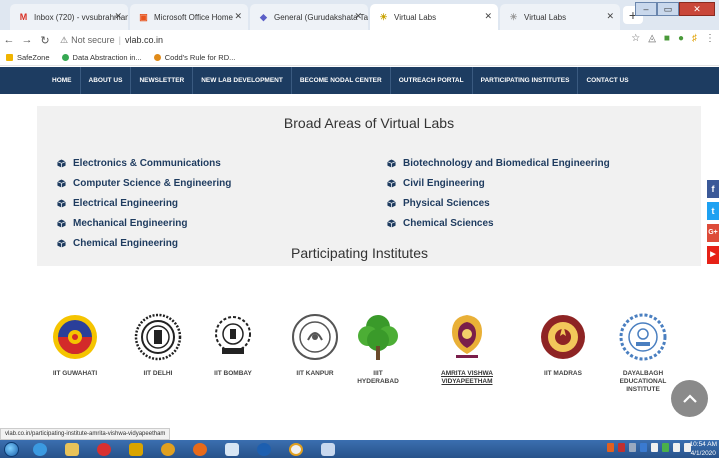 Image resolution: width=719 pixels, height=458 pixels. What do you see at coordinates (689, 398) in the screenshot?
I see `scroll-to-top-button` at bounding box center [689, 398].